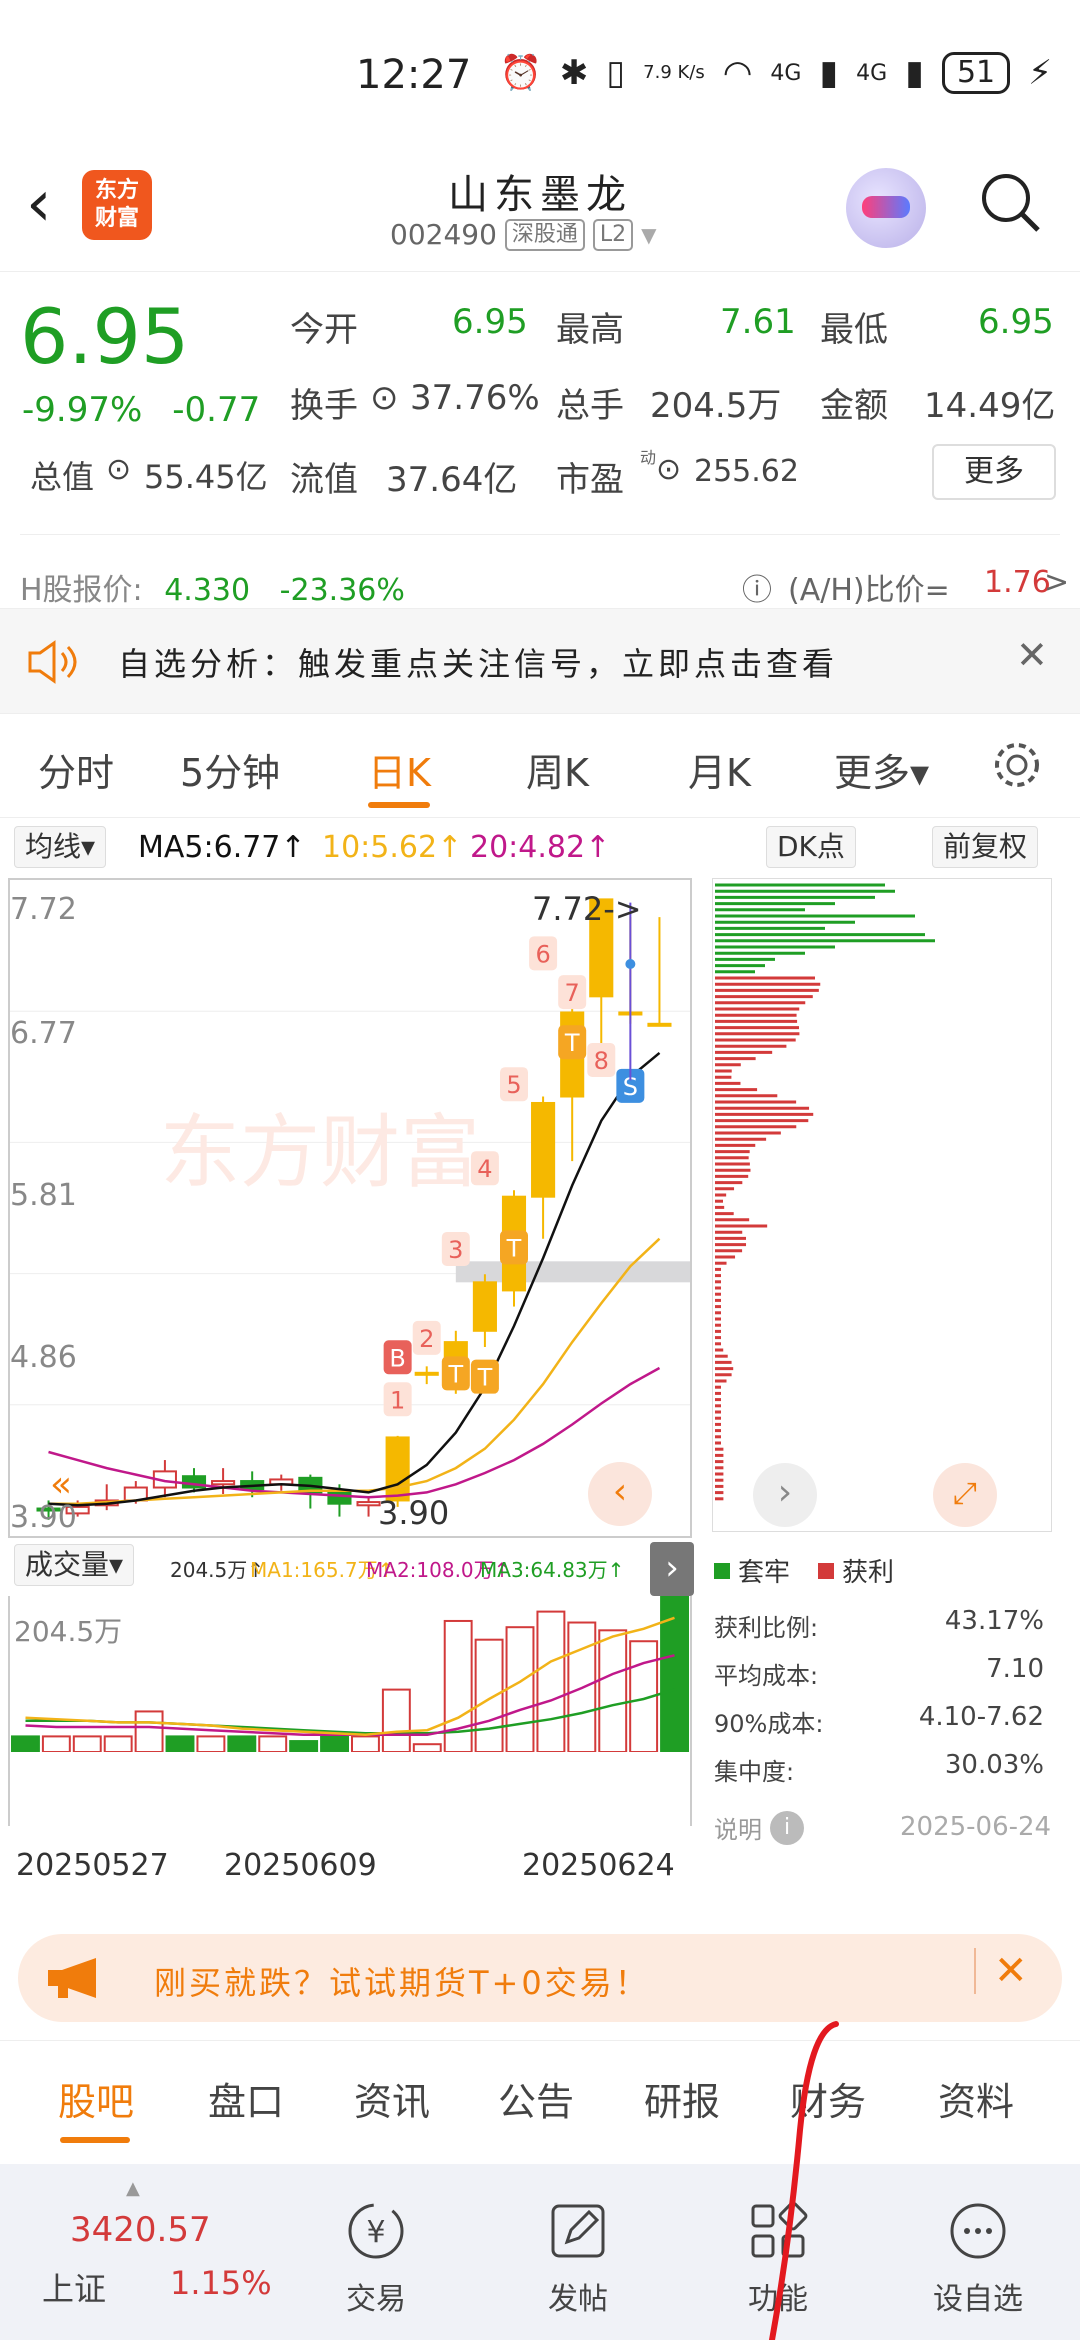  Describe the element at coordinates (868, 1573) in the screenshot. I see `legend-gain: 获利` at that location.